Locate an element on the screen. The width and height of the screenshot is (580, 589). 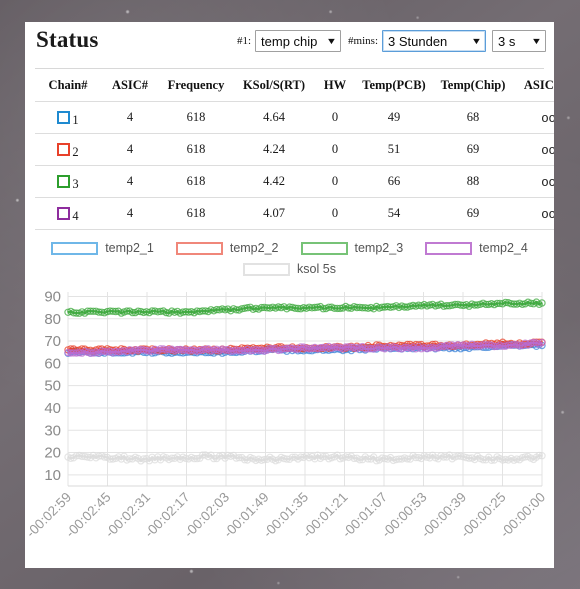
chain-number: 3 is located at coordinates (75, 184).